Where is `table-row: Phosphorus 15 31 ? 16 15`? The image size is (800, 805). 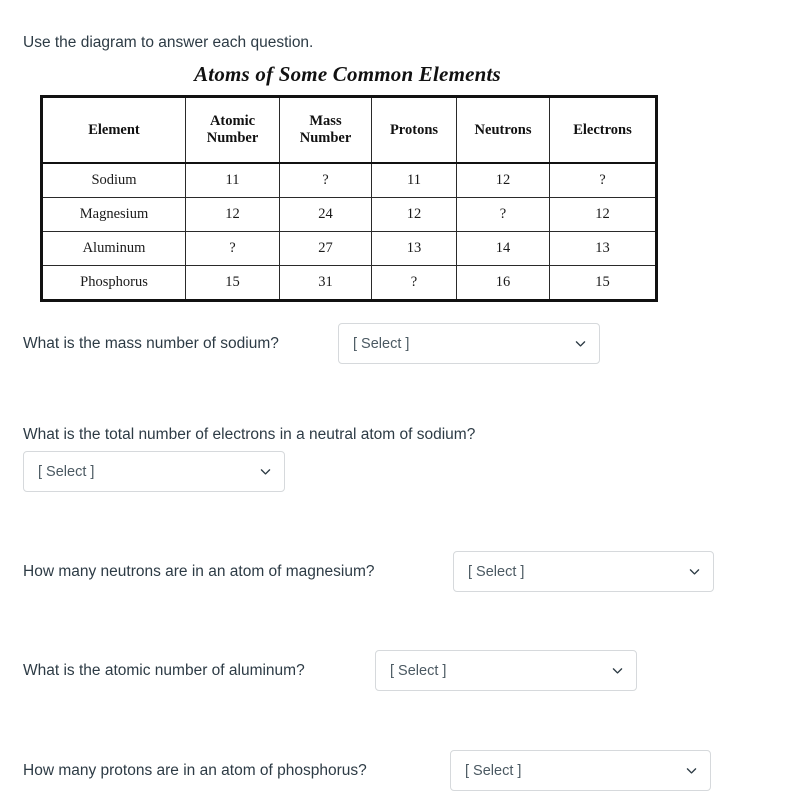 table-row: Phosphorus 15 31 ? 16 15 is located at coordinates (349, 283).